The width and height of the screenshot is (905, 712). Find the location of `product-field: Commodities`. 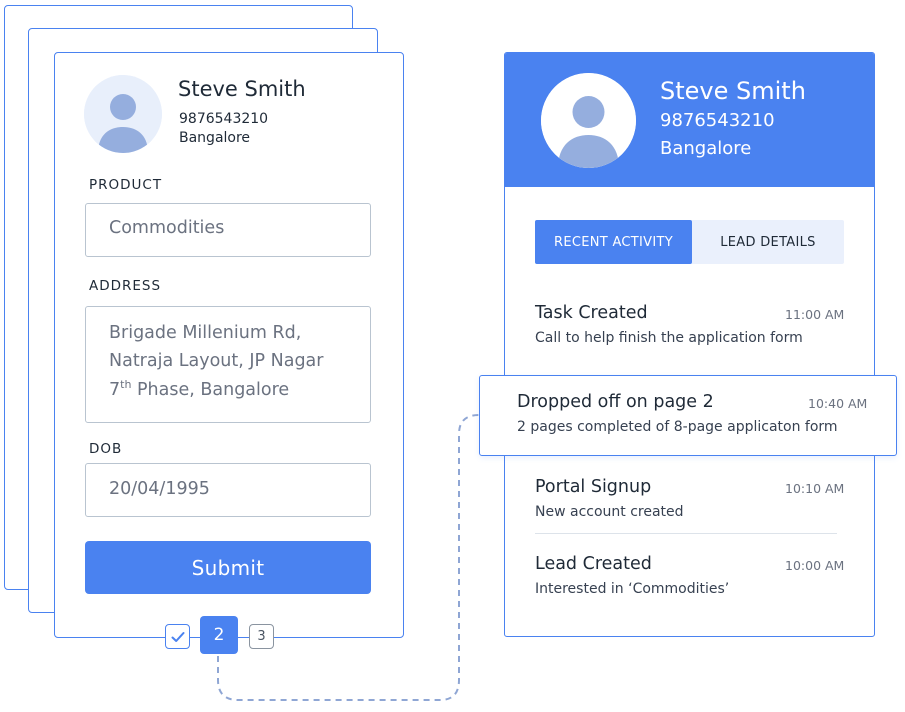

product-field: Commodities is located at coordinates (228, 230).